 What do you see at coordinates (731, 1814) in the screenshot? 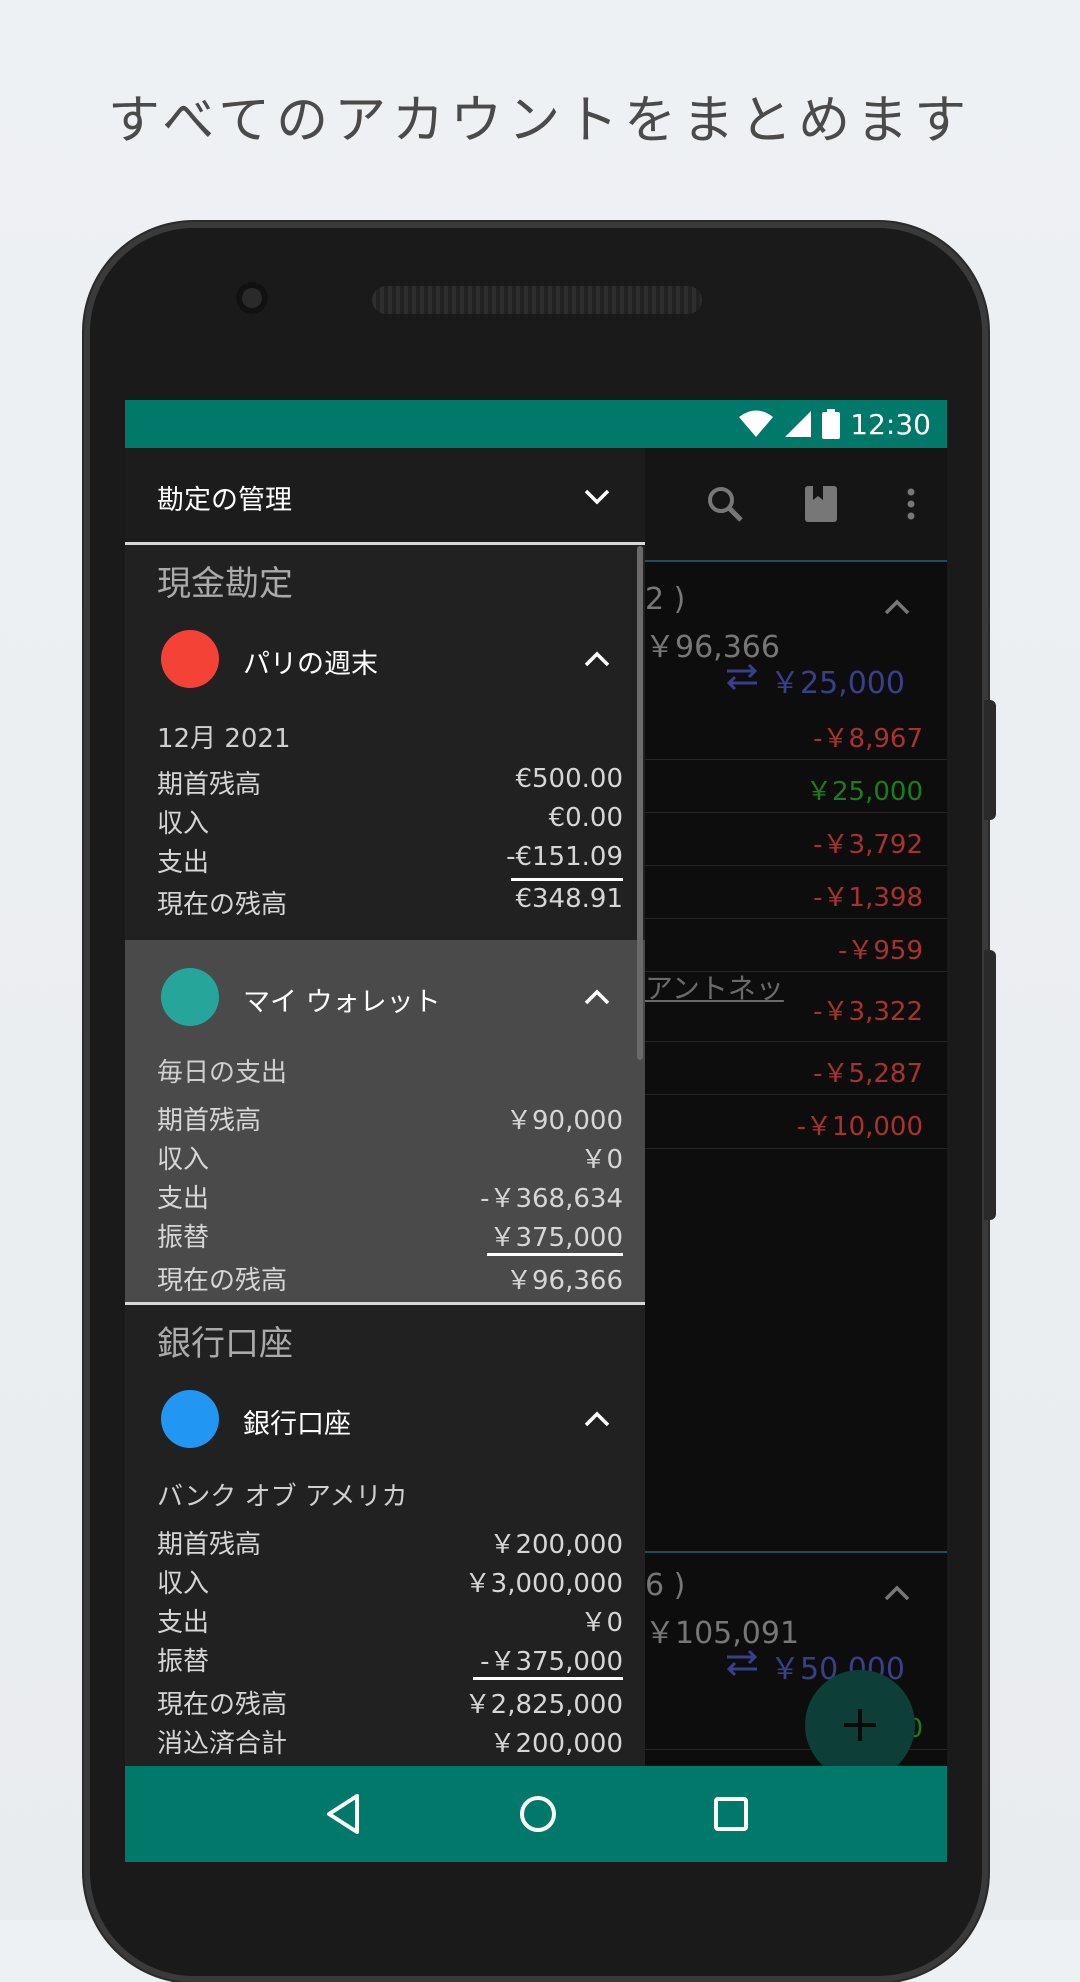
I see `recents-icon` at bounding box center [731, 1814].